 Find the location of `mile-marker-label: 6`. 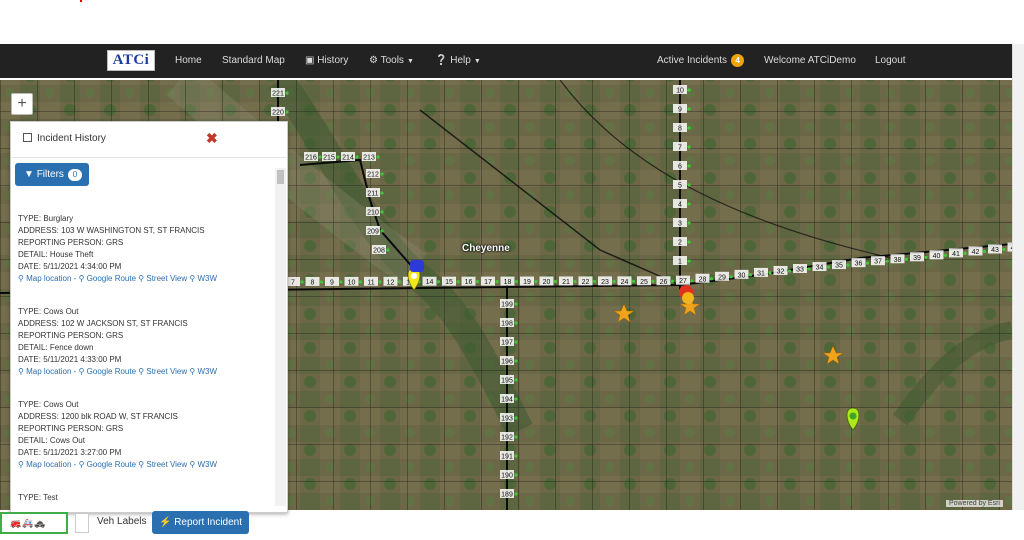

mile-marker-label: 6 is located at coordinates (680, 167).